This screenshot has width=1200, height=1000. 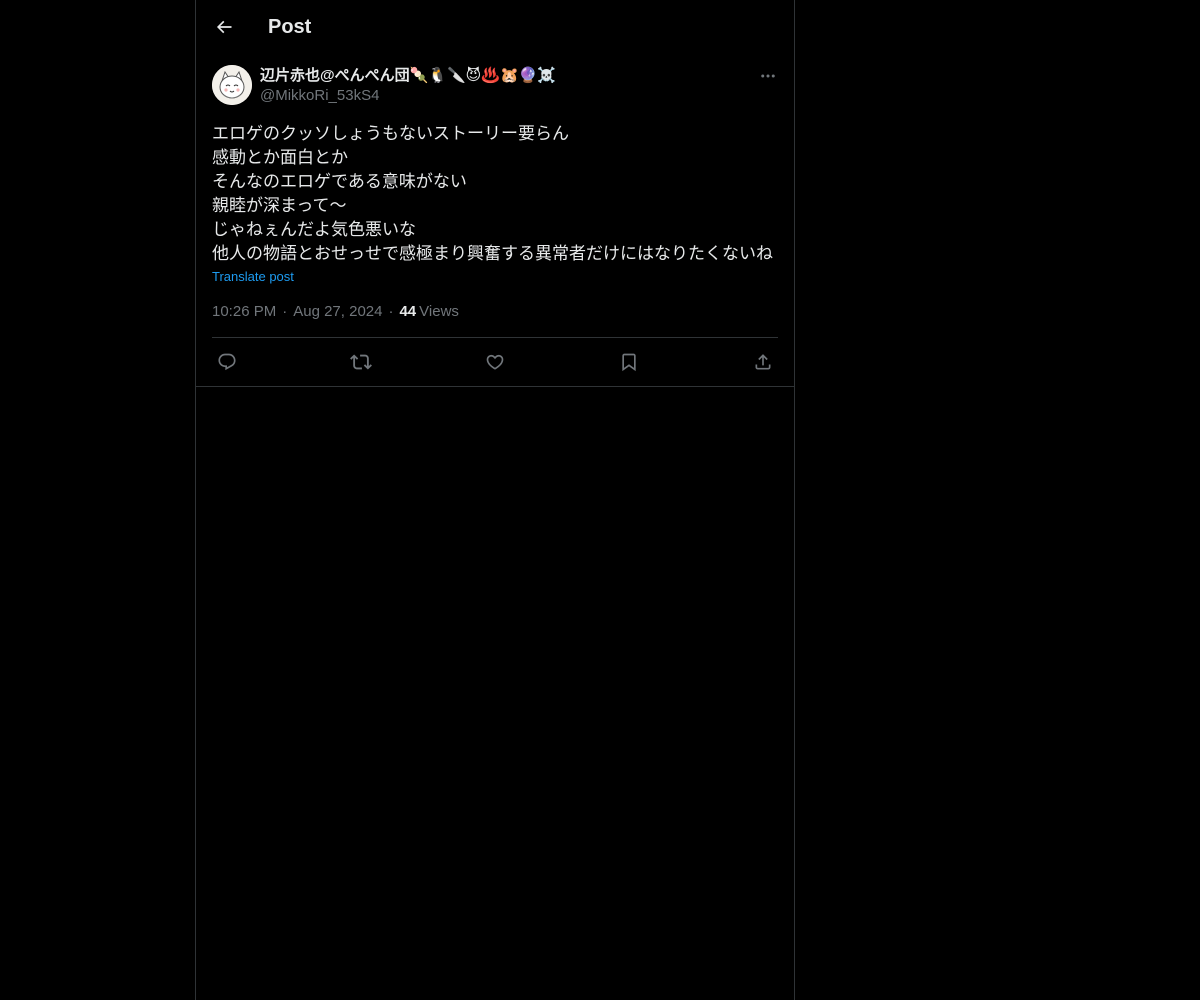 What do you see at coordinates (290, 26) in the screenshot?
I see `page-title: Post` at bounding box center [290, 26].